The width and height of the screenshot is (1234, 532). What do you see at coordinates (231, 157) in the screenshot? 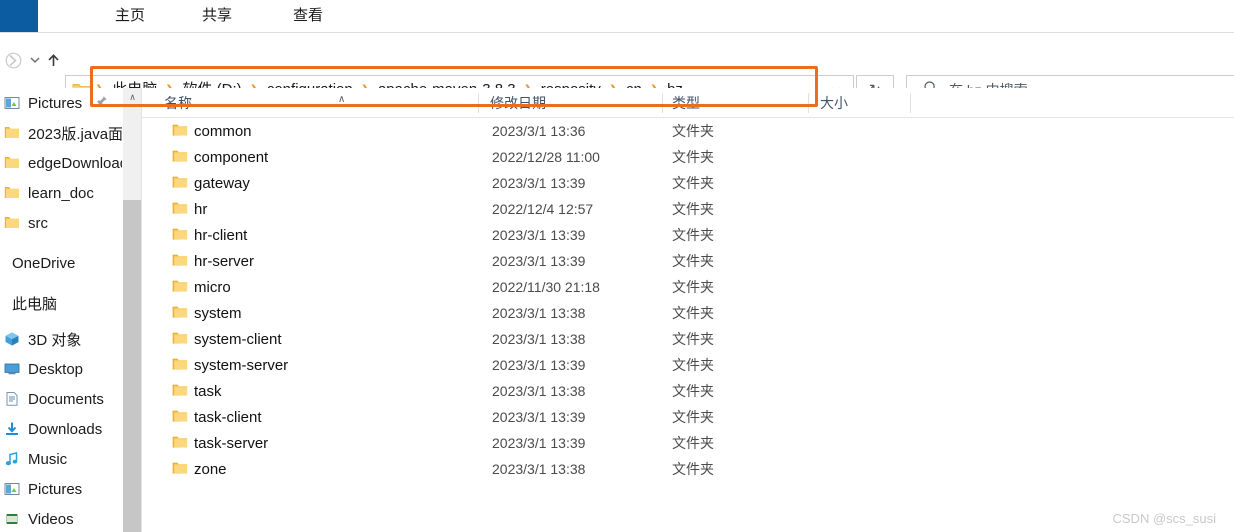
I see `file-name-cell: component` at bounding box center [231, 157].